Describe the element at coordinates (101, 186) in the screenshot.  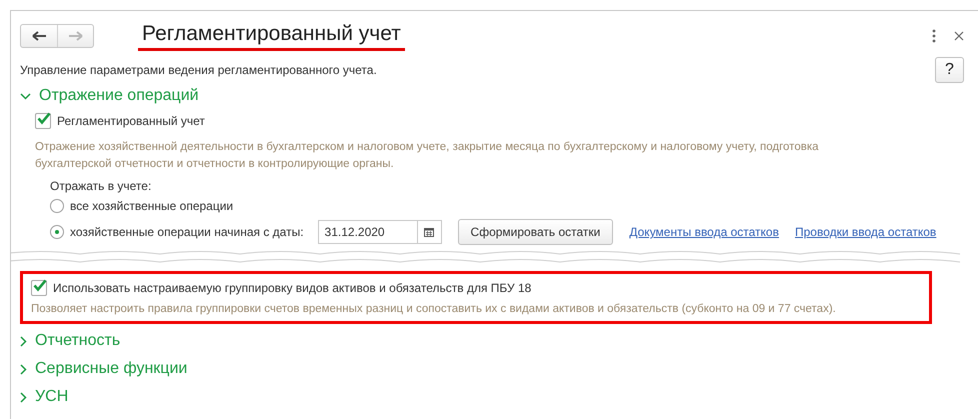
I see `radio-group-label: Отражать в учете:` at that location.